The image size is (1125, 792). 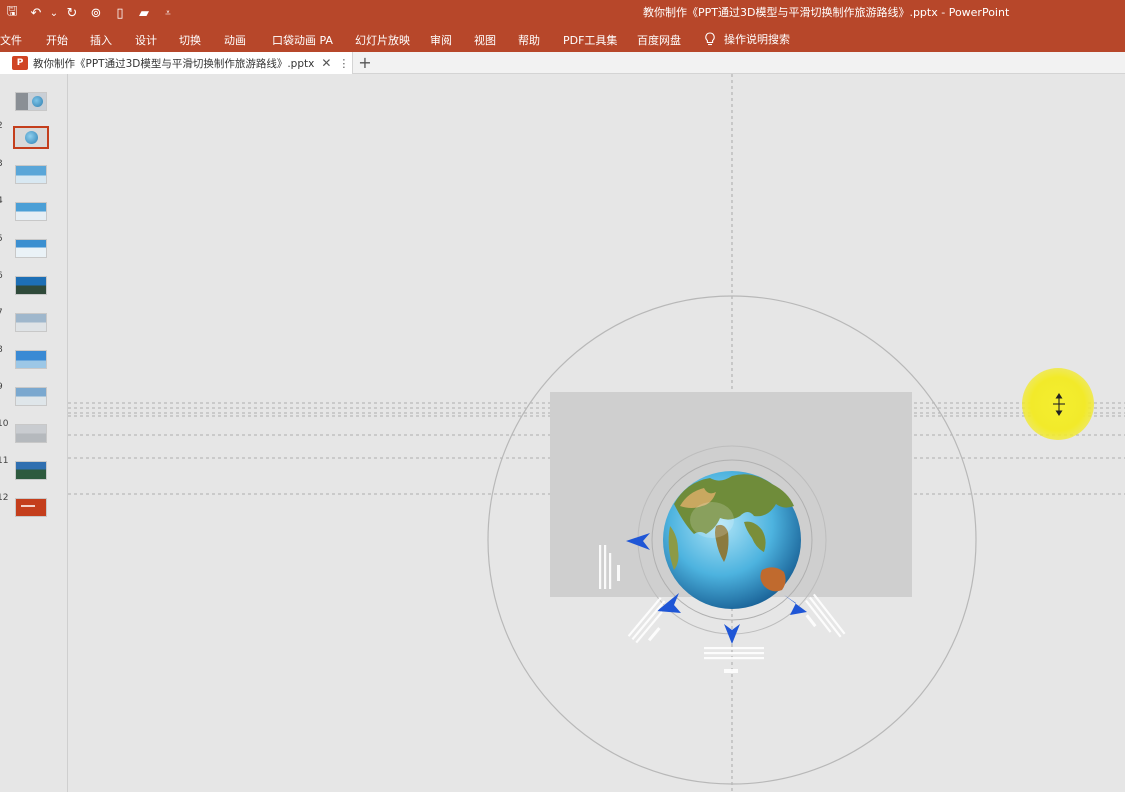 I want to click on slide-number: 5, so click(x=1, y=239).